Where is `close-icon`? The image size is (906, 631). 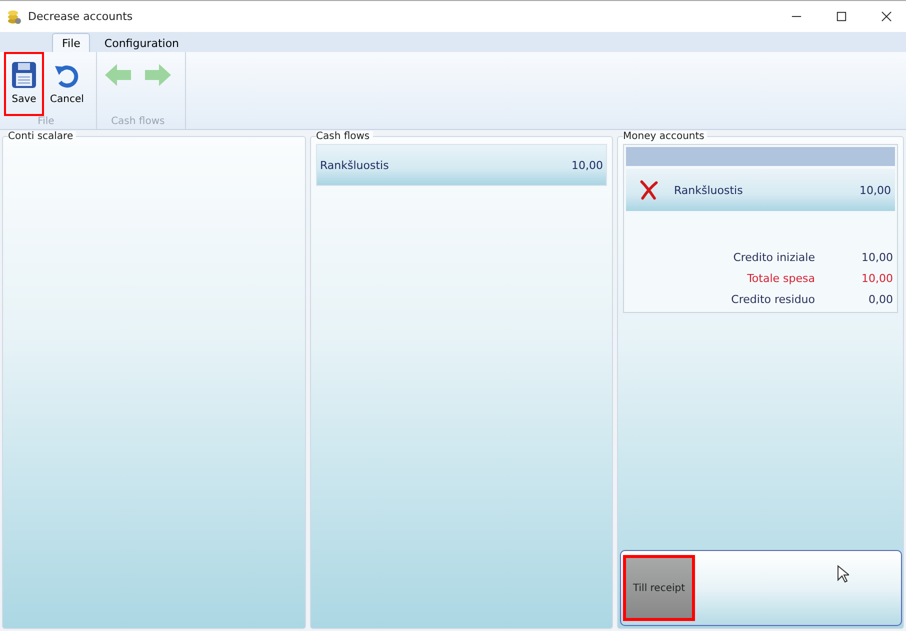 close-icon is located at coordinates (886, 16).